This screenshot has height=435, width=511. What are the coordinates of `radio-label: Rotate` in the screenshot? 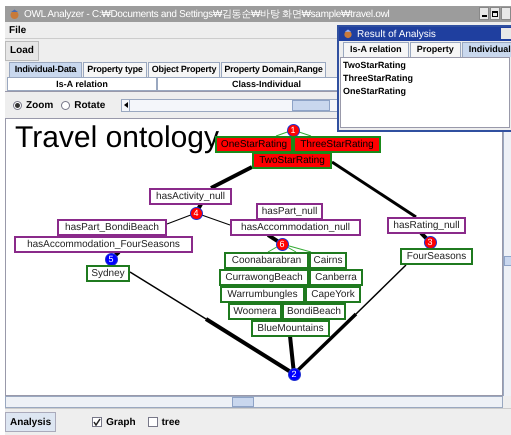 It's located at (90, 105).